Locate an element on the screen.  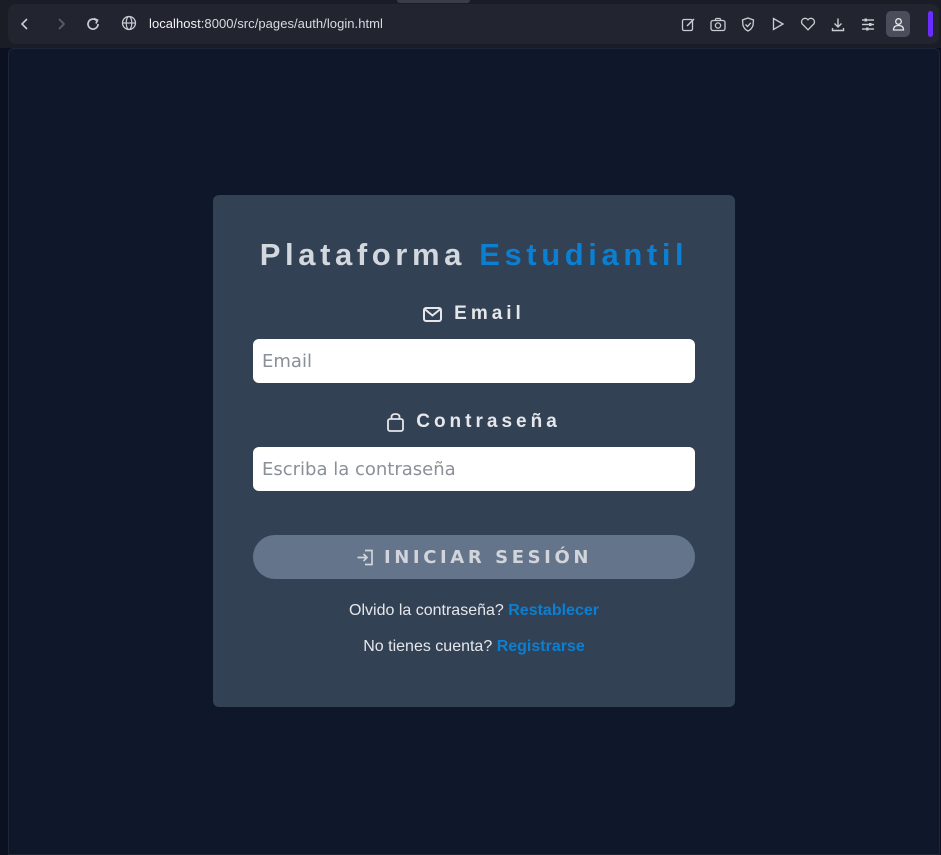
email-field is located at coordinates (474, 361).